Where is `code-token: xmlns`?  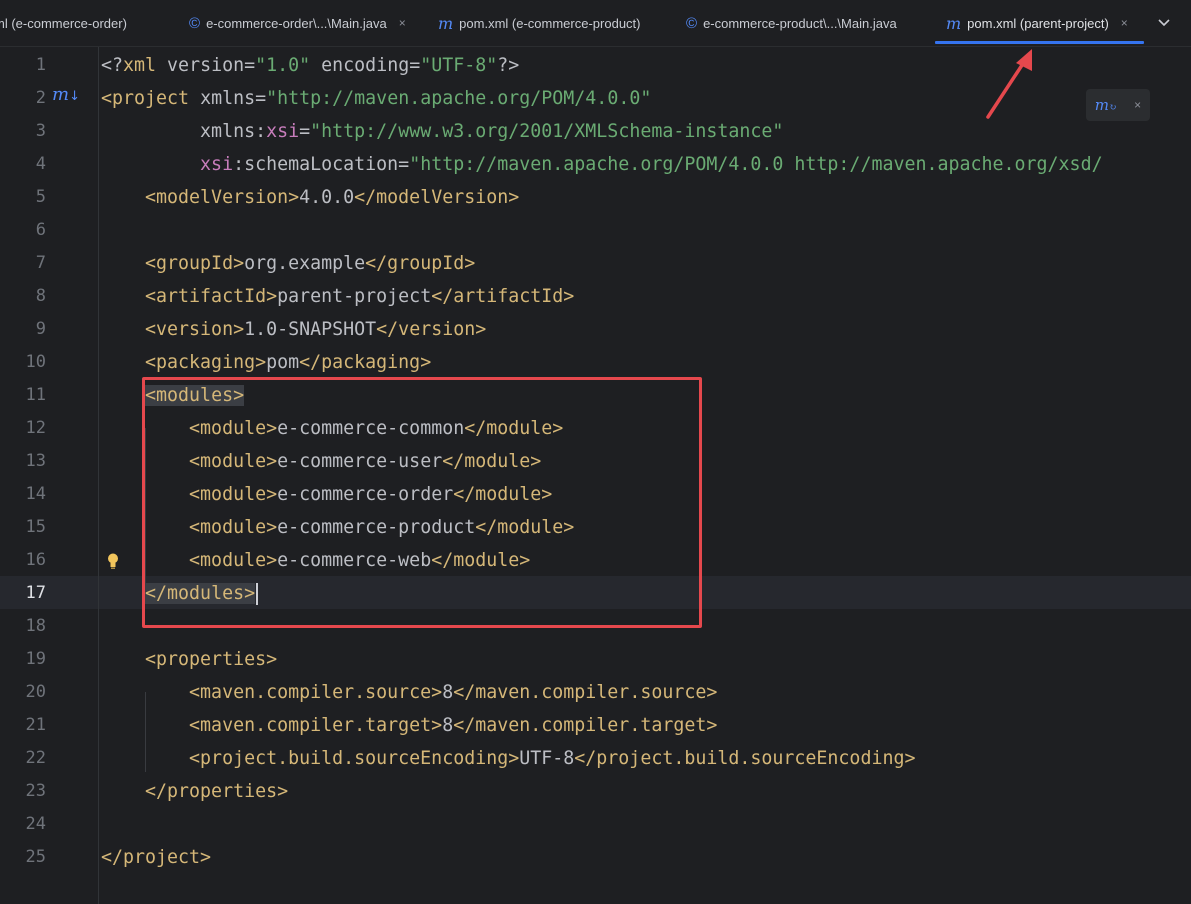 code-token: xmlns is located at coordinates (222, 98).